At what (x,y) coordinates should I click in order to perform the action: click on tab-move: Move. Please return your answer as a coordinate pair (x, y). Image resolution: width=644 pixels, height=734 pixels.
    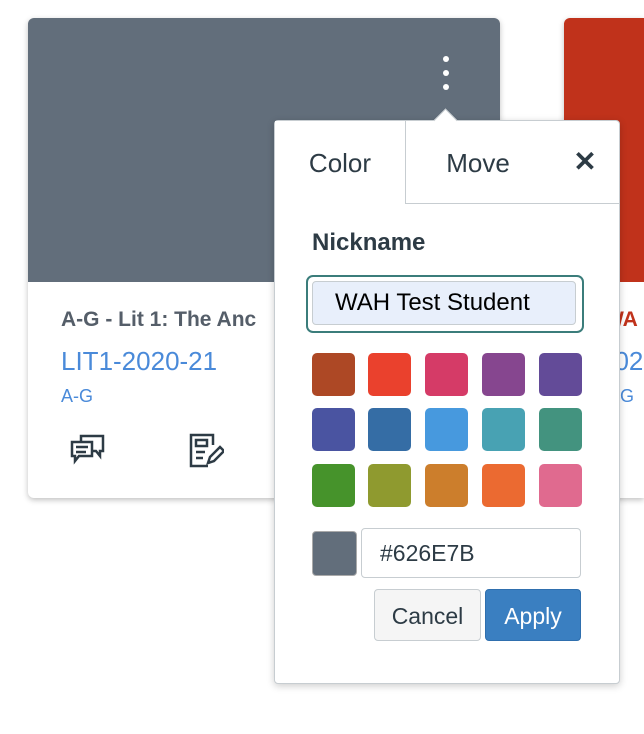
    Looking at the image, I should click on (478, 162).